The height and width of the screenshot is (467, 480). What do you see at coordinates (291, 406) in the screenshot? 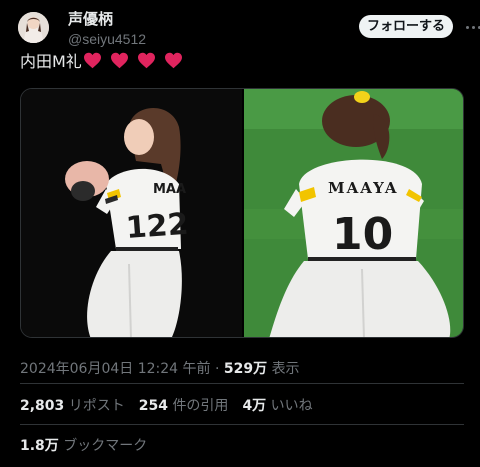
I see `likes-label: いいね` at bounding box center [291, 406].